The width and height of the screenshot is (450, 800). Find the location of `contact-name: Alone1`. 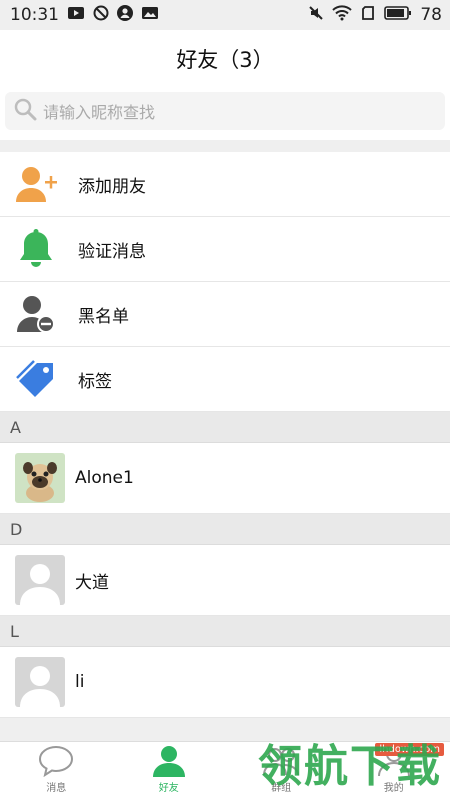

contact-name: Alone1 is located at coordinates (104, 478).